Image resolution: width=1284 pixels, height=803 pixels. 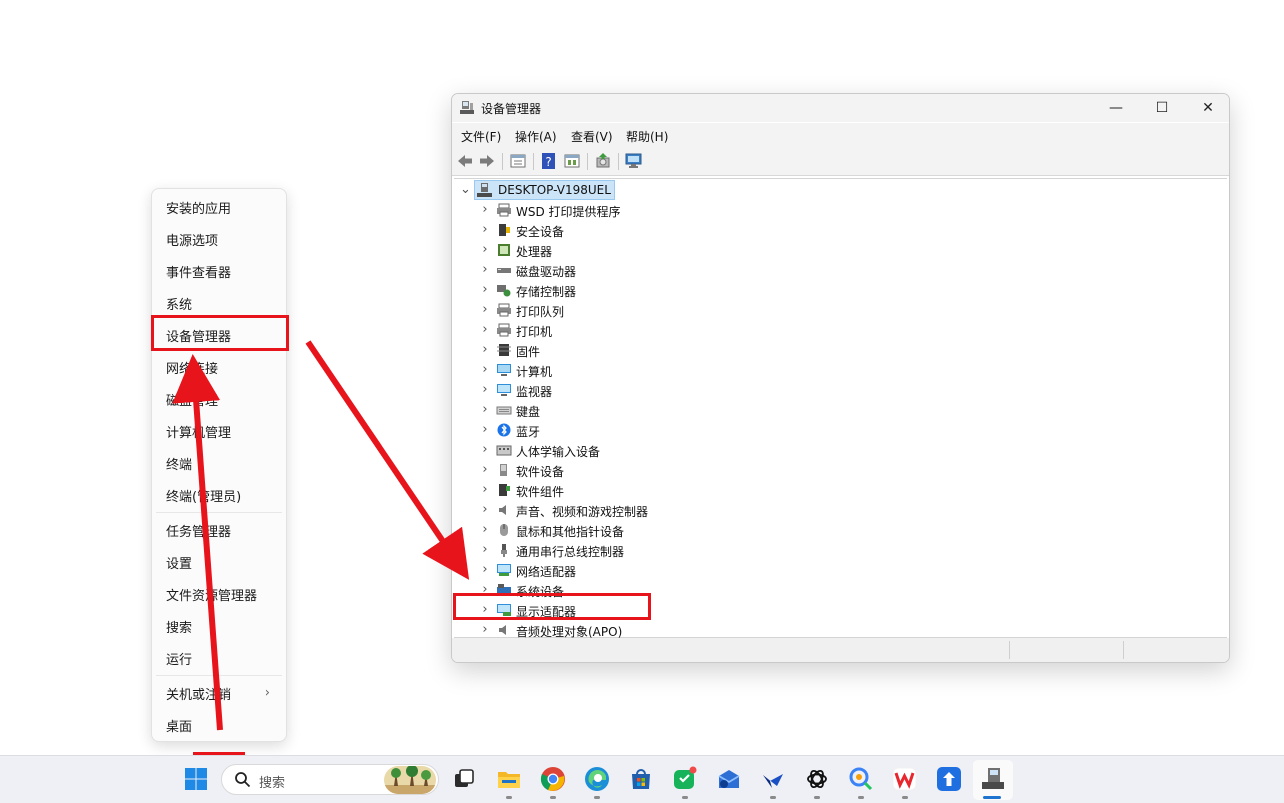 What do you see at coordinates (654, 350) in the screenshot?
I see `tree-category-item: › 固件` at bounding box center [654, 350].